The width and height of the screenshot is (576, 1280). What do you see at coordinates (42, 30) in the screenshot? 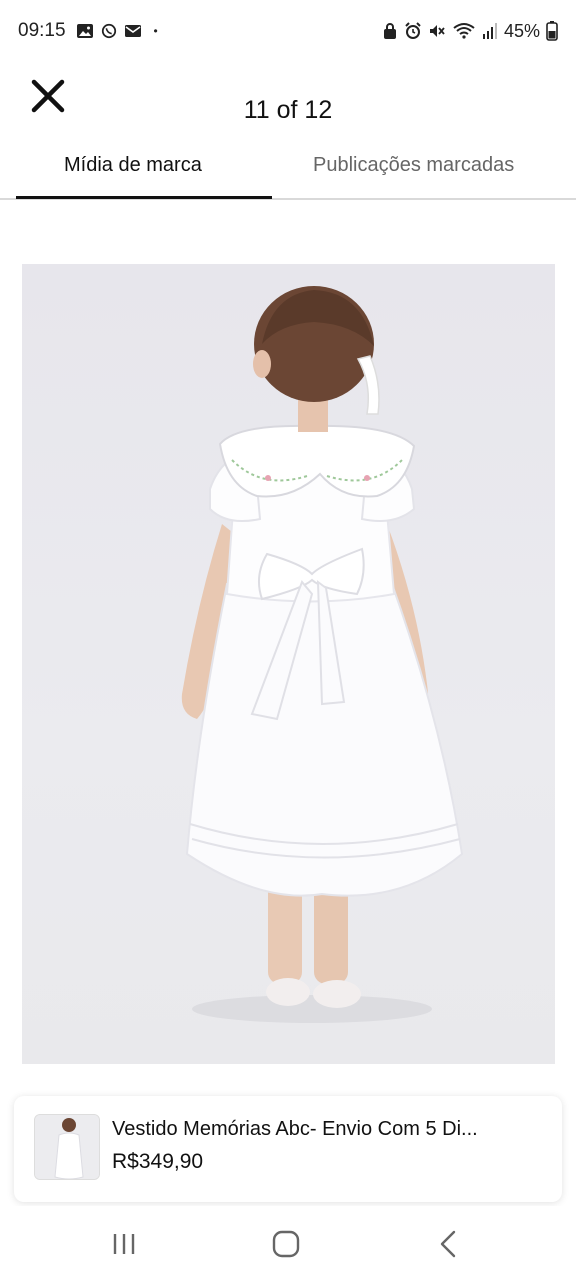
I see `status-time: 09:15` at bounding box center [42, 30].